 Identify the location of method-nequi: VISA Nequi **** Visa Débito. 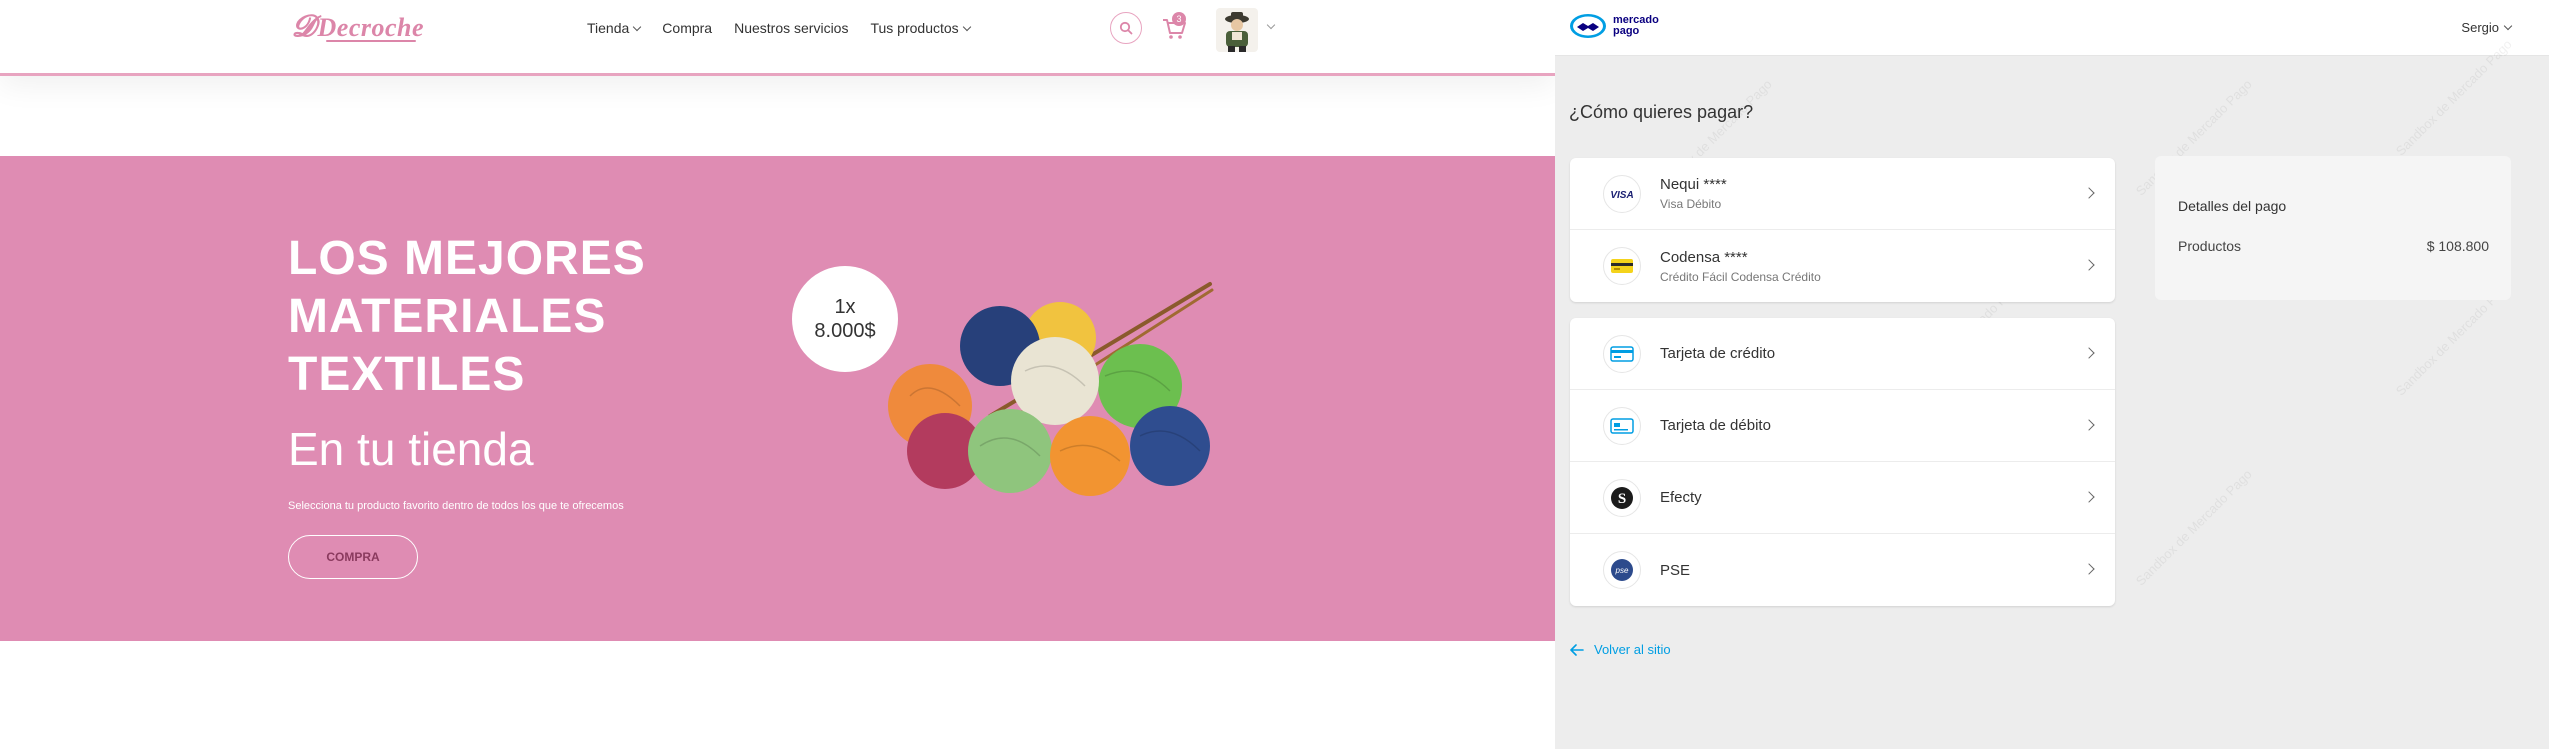
(1842, 194).